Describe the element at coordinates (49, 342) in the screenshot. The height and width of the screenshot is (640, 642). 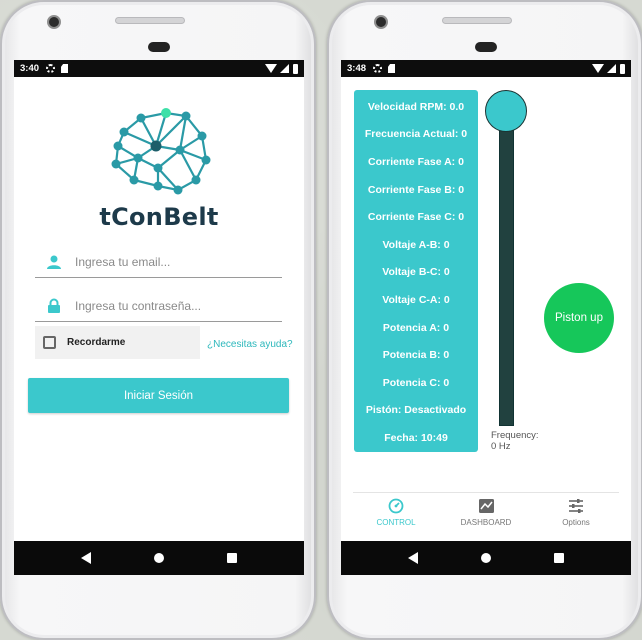
I see `remember-checkbox` at that location.